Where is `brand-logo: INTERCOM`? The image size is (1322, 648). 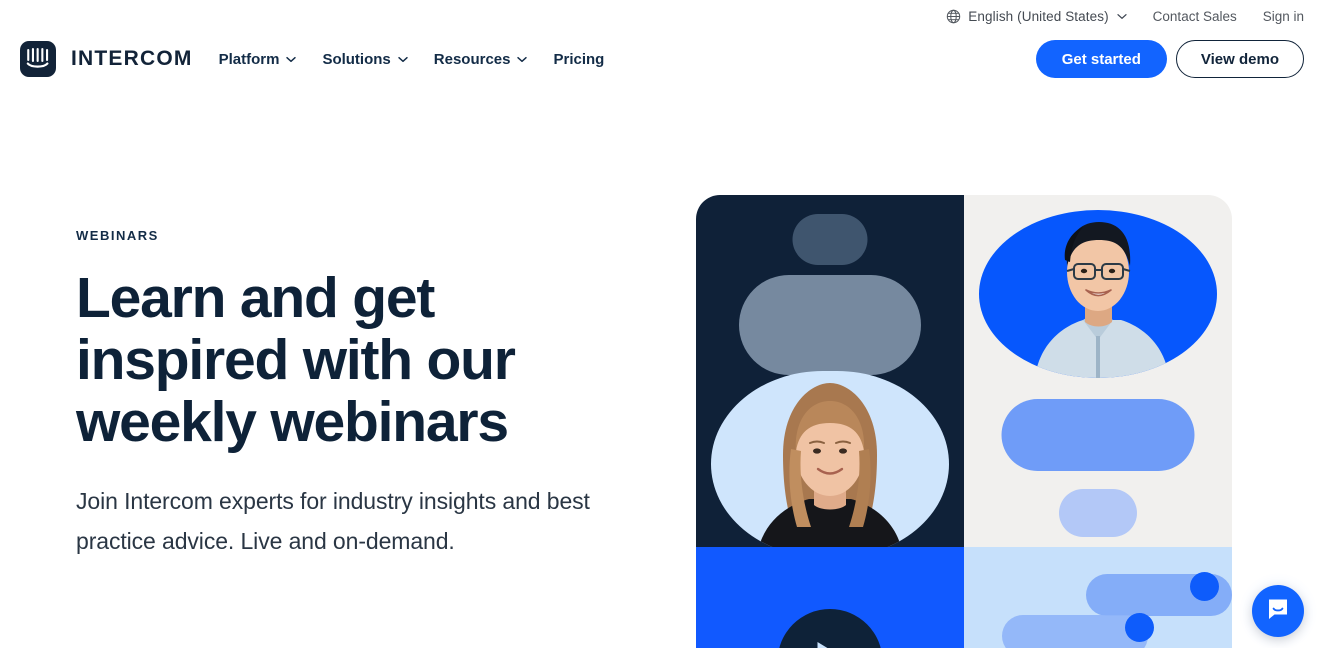
brand-logo: INTERCOM is located at coordinates (106, 59).